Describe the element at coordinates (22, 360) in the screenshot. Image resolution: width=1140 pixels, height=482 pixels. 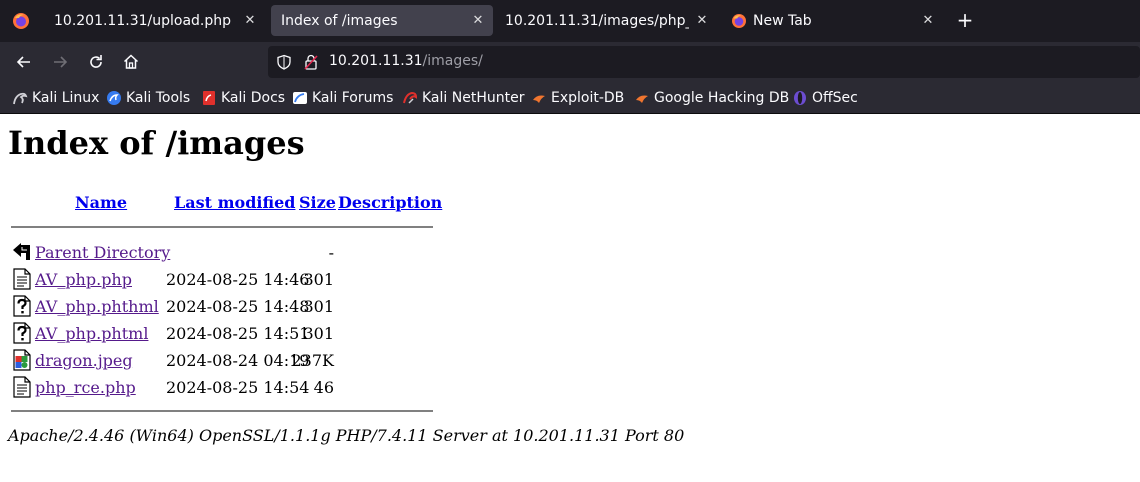
I see `image-file-icon` at that location.